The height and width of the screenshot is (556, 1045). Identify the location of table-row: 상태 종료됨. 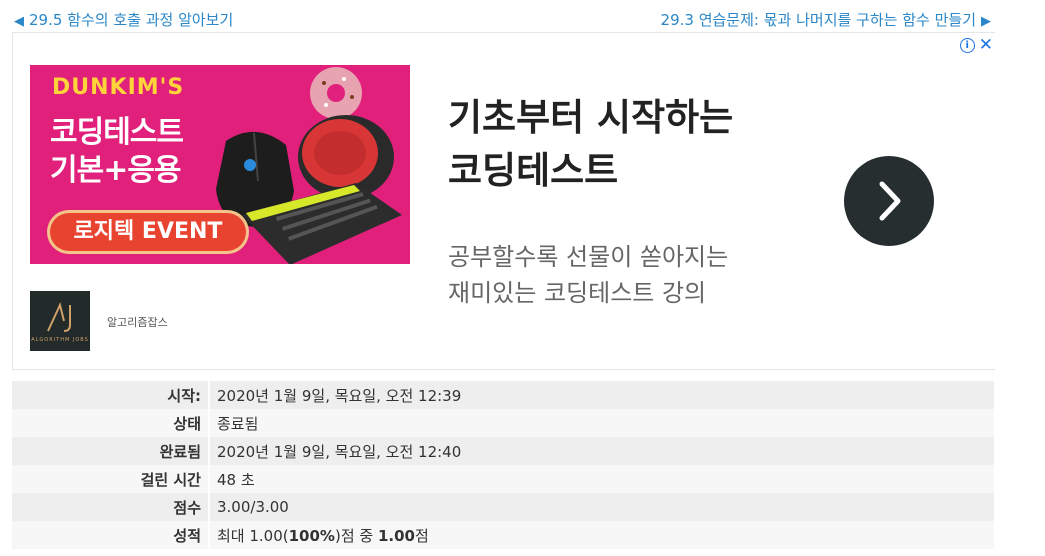
(503, 423).